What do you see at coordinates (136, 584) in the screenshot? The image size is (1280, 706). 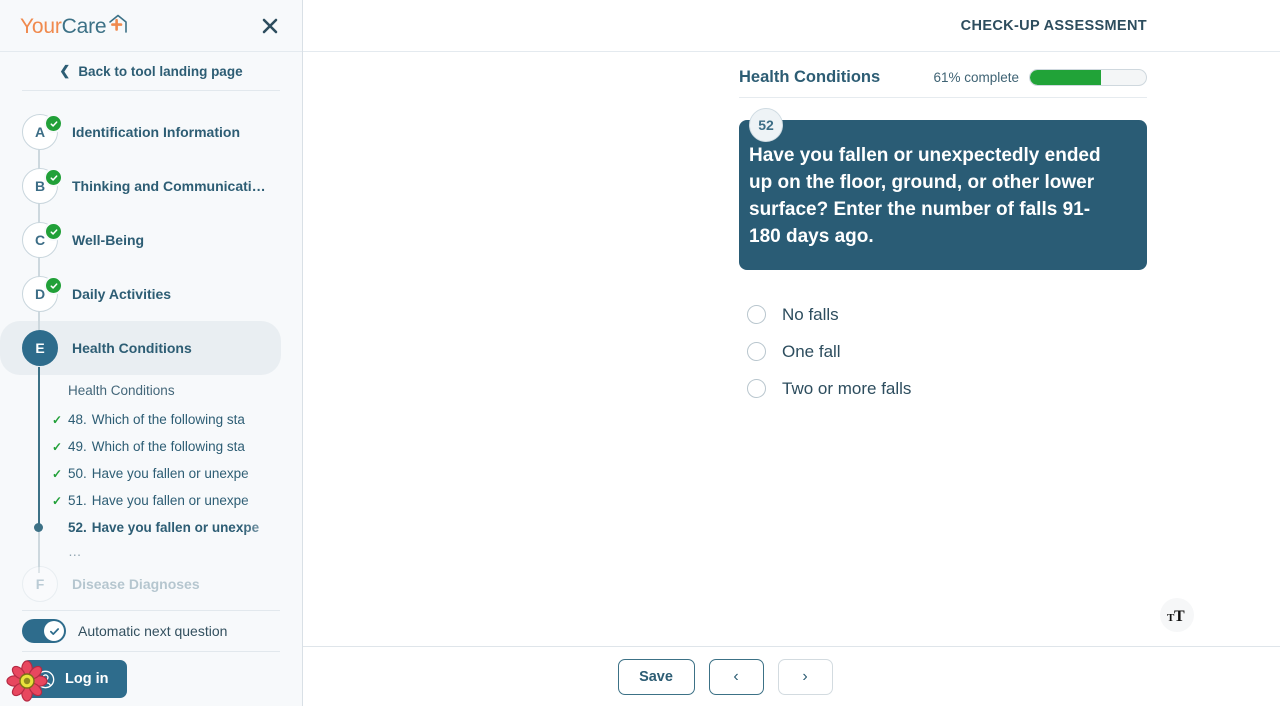 I see `step-label: Disease Diagnoses` at bounding box center [136, 584].